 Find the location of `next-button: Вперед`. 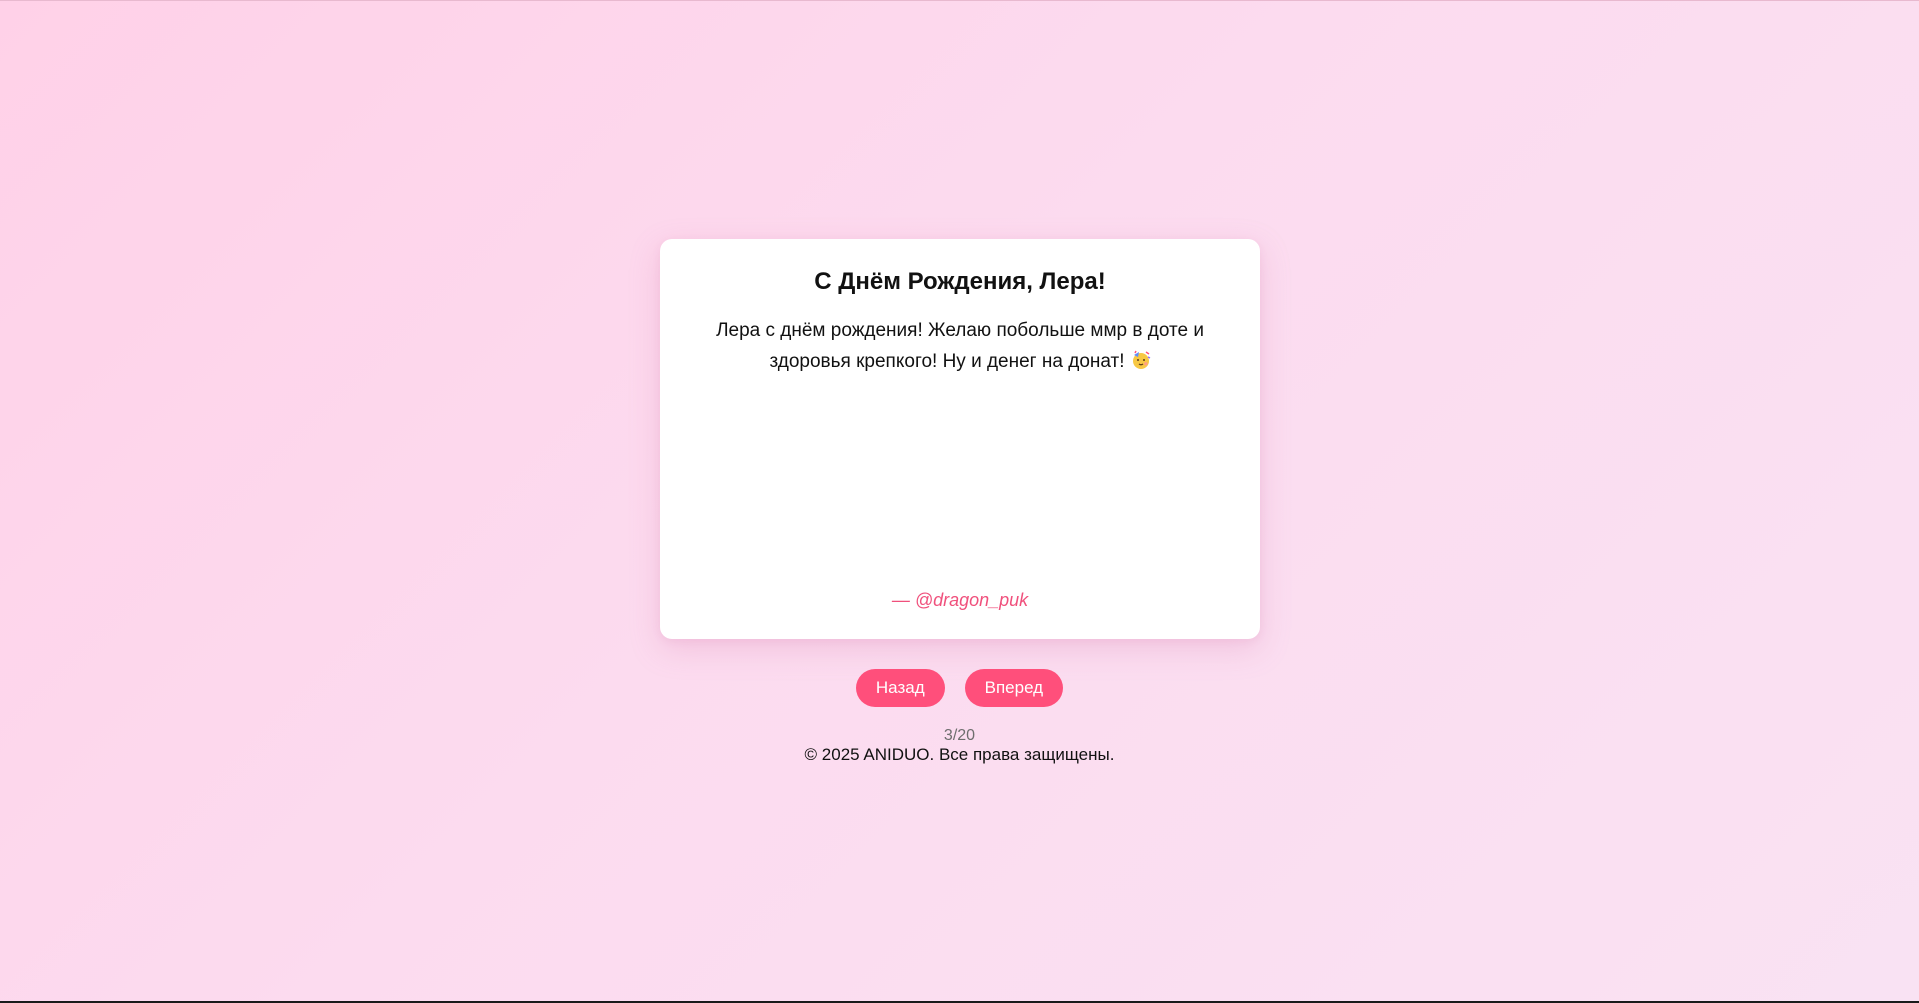

next-button: Вперед is located at coordinates (1014, 688).